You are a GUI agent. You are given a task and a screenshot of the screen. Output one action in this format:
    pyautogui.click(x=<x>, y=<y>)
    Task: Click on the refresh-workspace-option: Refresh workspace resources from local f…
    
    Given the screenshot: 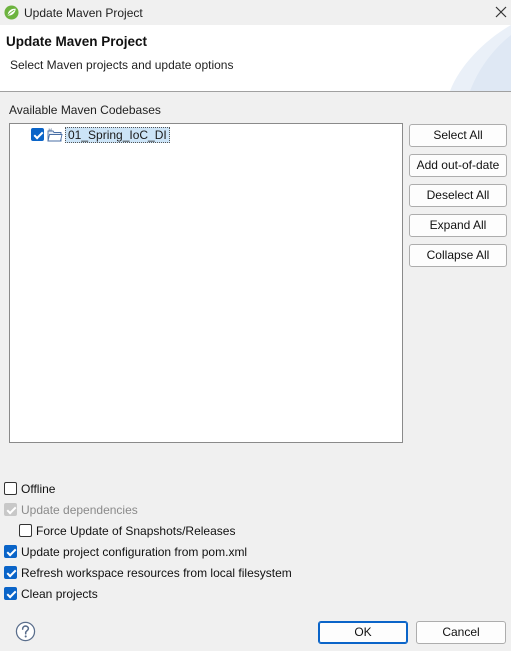 What is the action you would take?
    pyautogui.click(x=148, y=572)
    